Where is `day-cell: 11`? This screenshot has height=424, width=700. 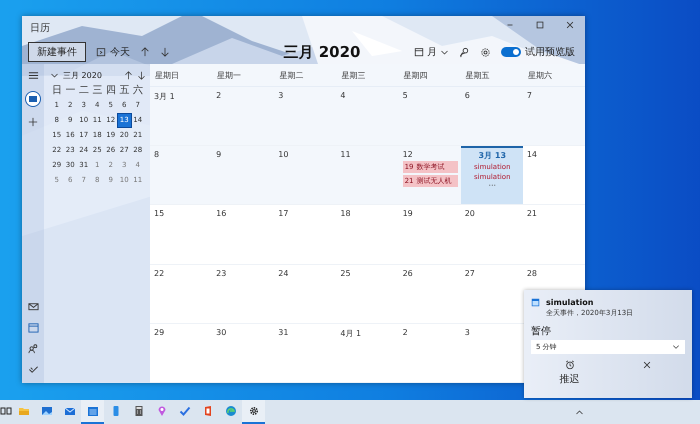 day-cell: 11 is located at coordinates (367, 175).